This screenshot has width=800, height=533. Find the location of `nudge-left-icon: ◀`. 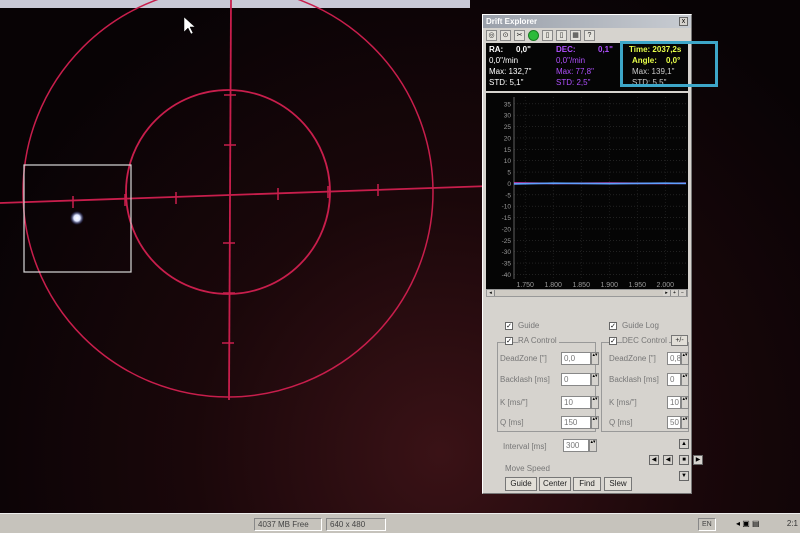

nudge-left-icon: ◀ is located at coordinates (654, 460).